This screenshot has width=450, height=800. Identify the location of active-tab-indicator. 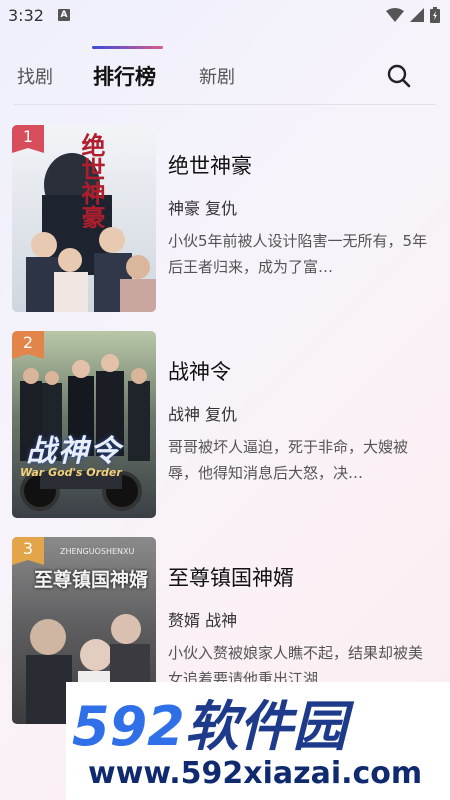
(127, 47).